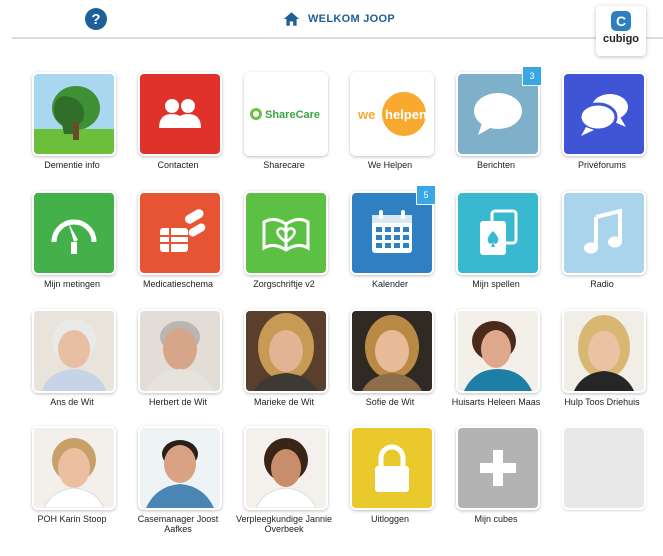 The width and height of the screenshot is (663, 556). I want to click on tile-zorgschriftje: Zorgschriftje v2, so click(284, 256).